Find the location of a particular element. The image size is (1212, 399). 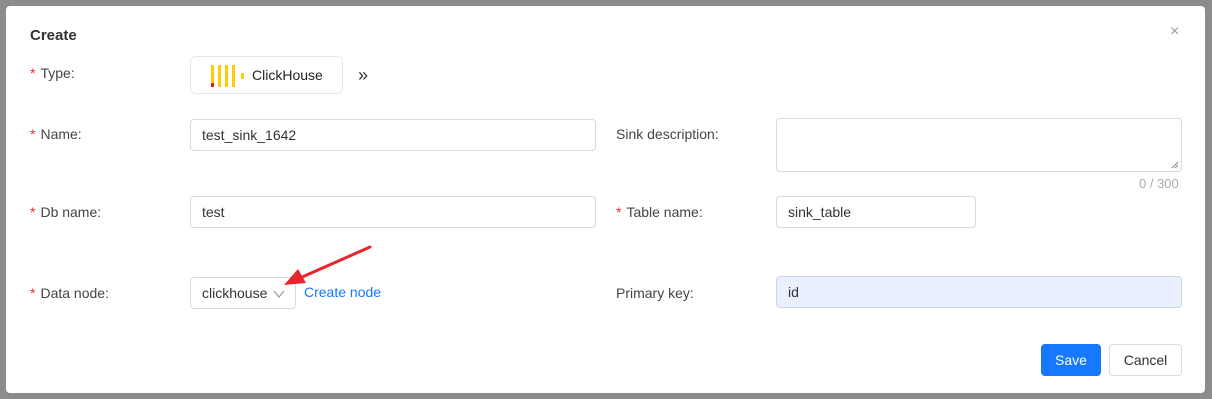

resize-handle-icon is located at coordinates (1175, 165).